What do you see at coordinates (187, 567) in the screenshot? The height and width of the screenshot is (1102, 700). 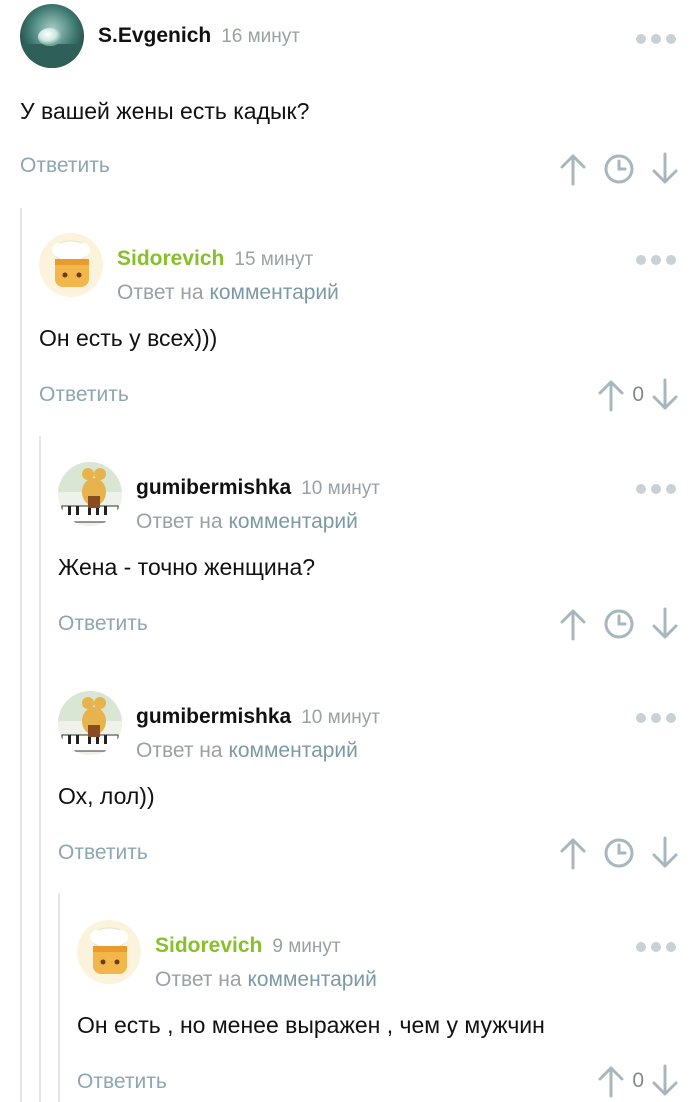 I see `comment-text: Жена - точно женщина?` at bounding box center [187, 567].